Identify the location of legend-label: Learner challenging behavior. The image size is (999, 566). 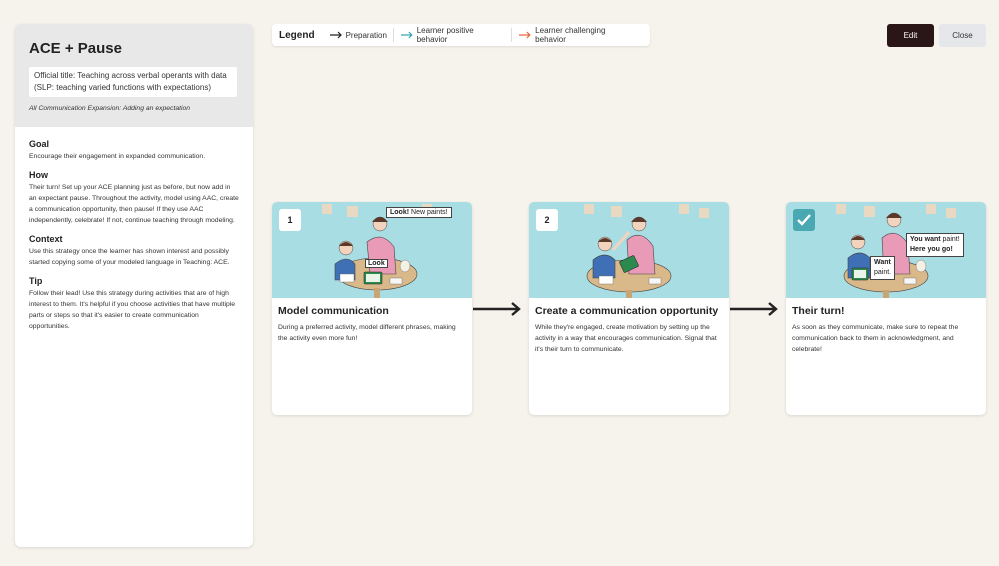
(570, 35).